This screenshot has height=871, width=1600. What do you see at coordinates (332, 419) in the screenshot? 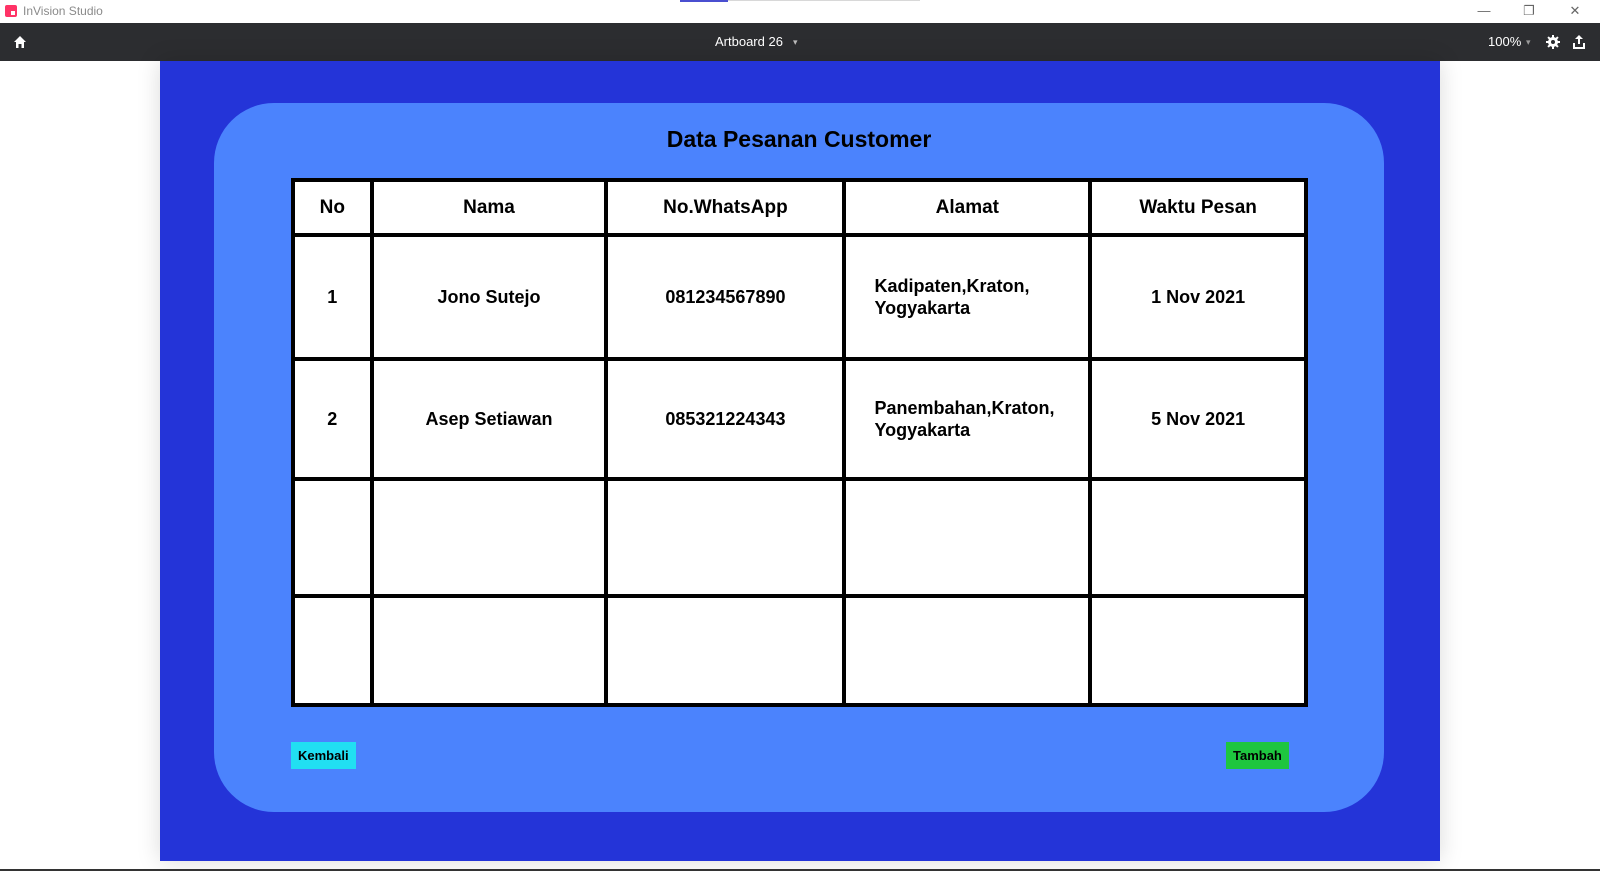
I see `cell-no: 2` at bounding box center [332, 419].